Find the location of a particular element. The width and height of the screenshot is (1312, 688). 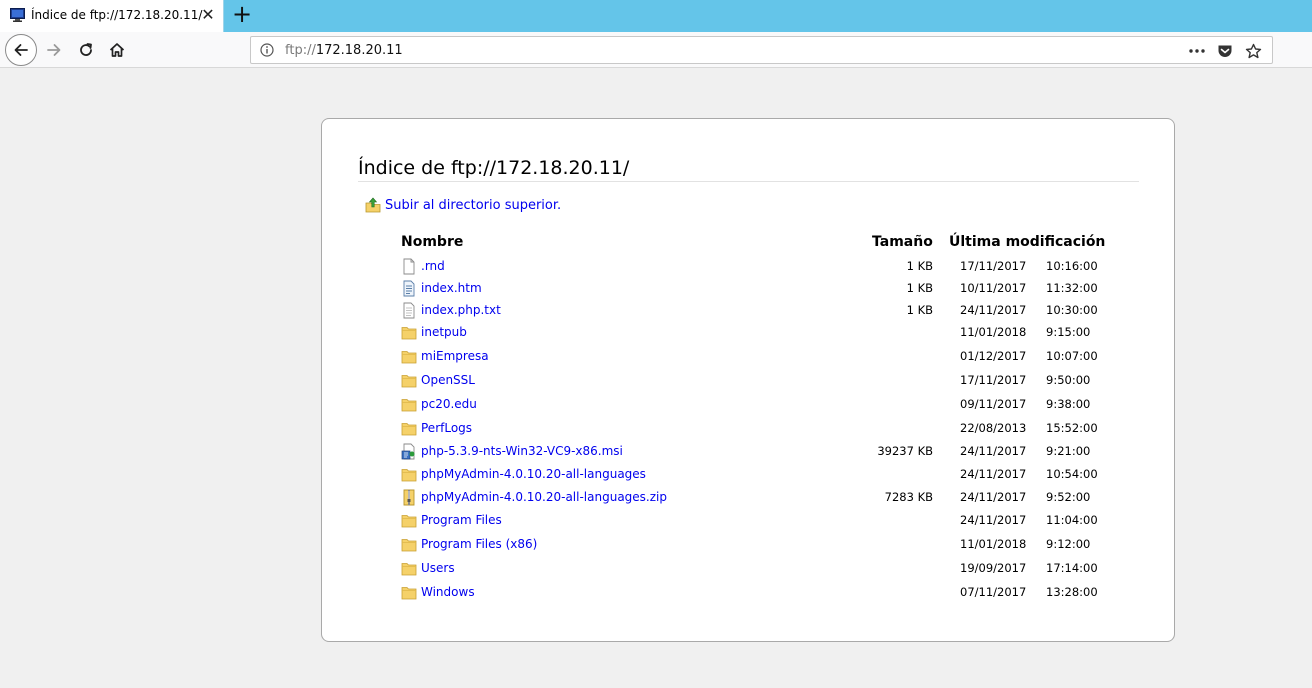

file-time: 13:28:00 is located at coordinates (1072, 592).